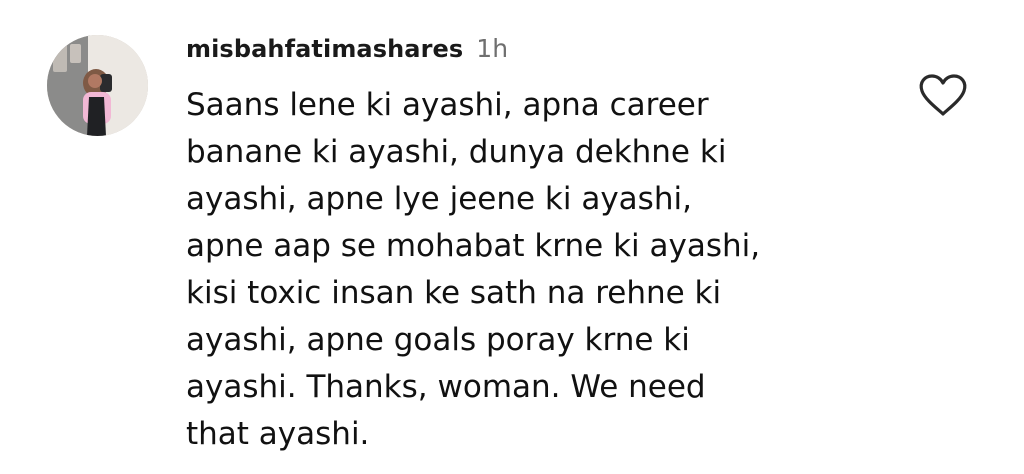 The width and height of the screenshot is (1024, 474). What do you see at coordinates (454, 293) in the screenshot?
I see `comment-line: kisi toxic insan ke sath na rehne ki` at bounding box center [454, 293].